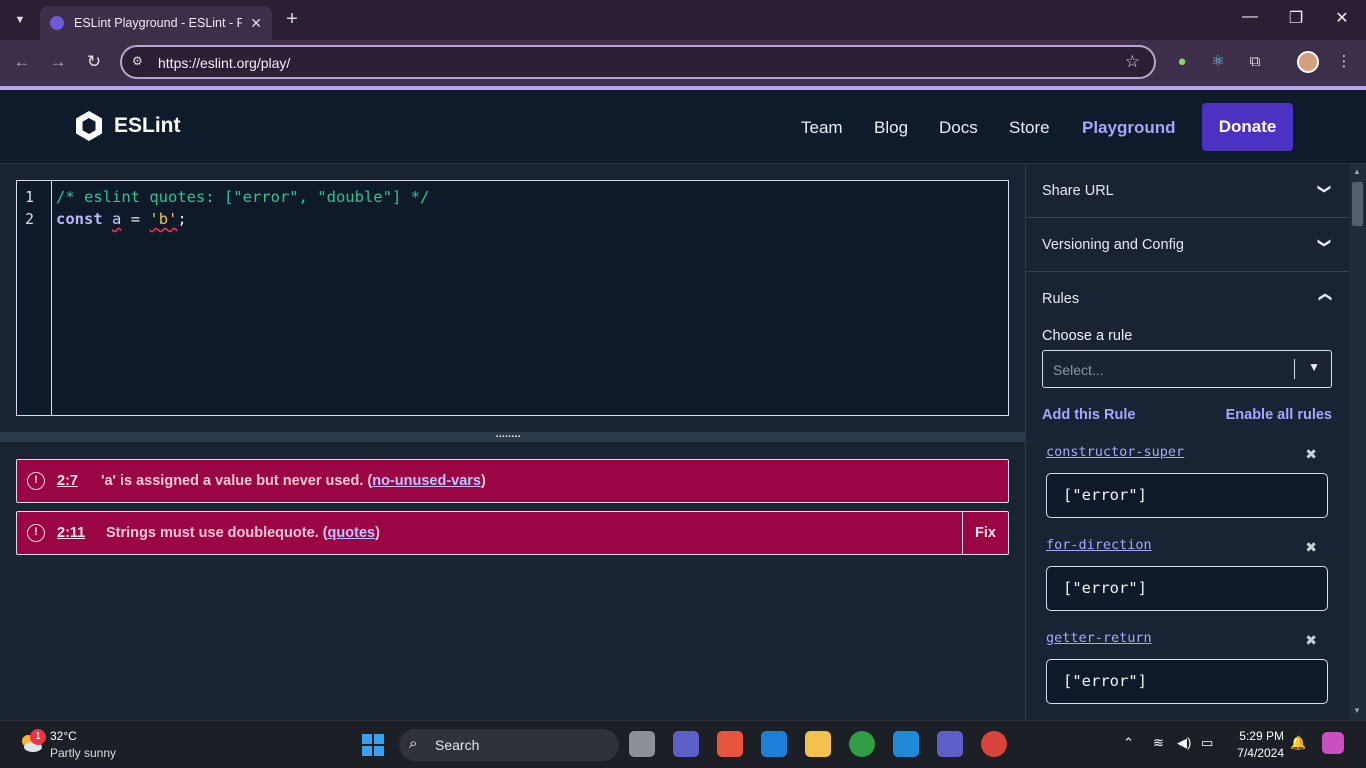  Describe the element at coordinates (256, 23) in the screenshot. I see `tab-close-icon: ✕` at that location.